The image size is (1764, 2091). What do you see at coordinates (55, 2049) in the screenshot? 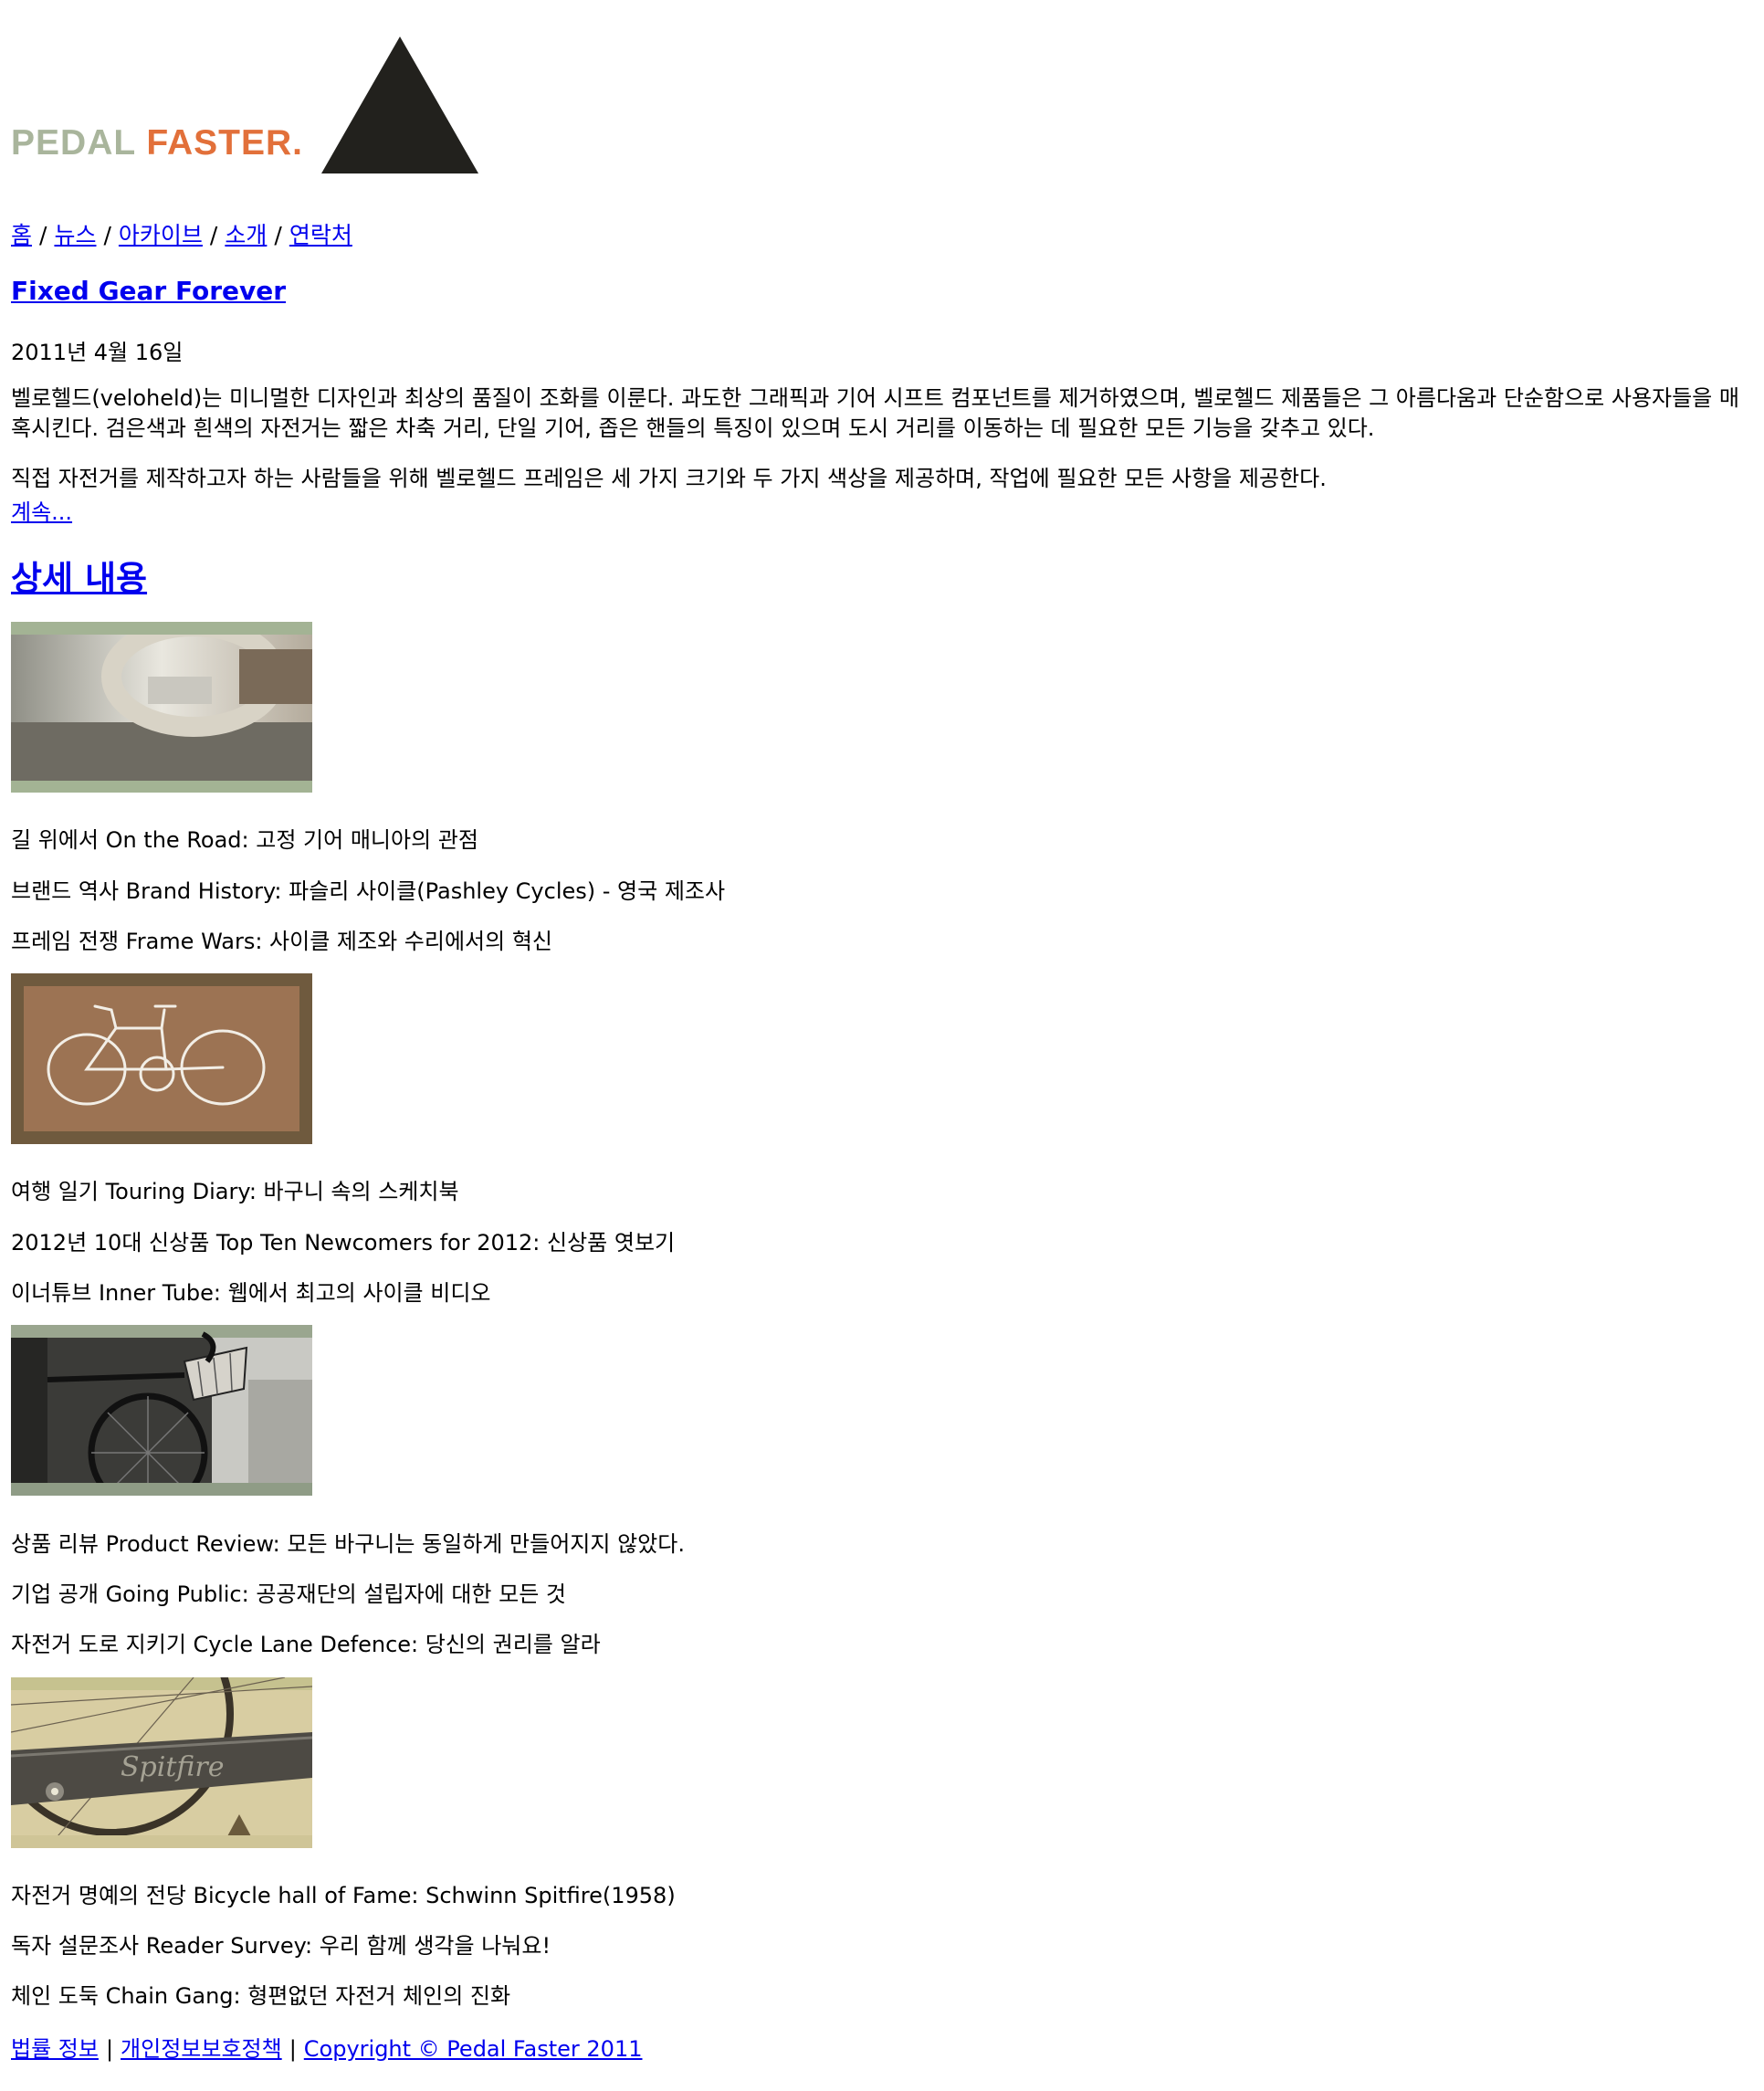
I see `legal-info-link: 법률 정보` at bounding box center [55, 2049].